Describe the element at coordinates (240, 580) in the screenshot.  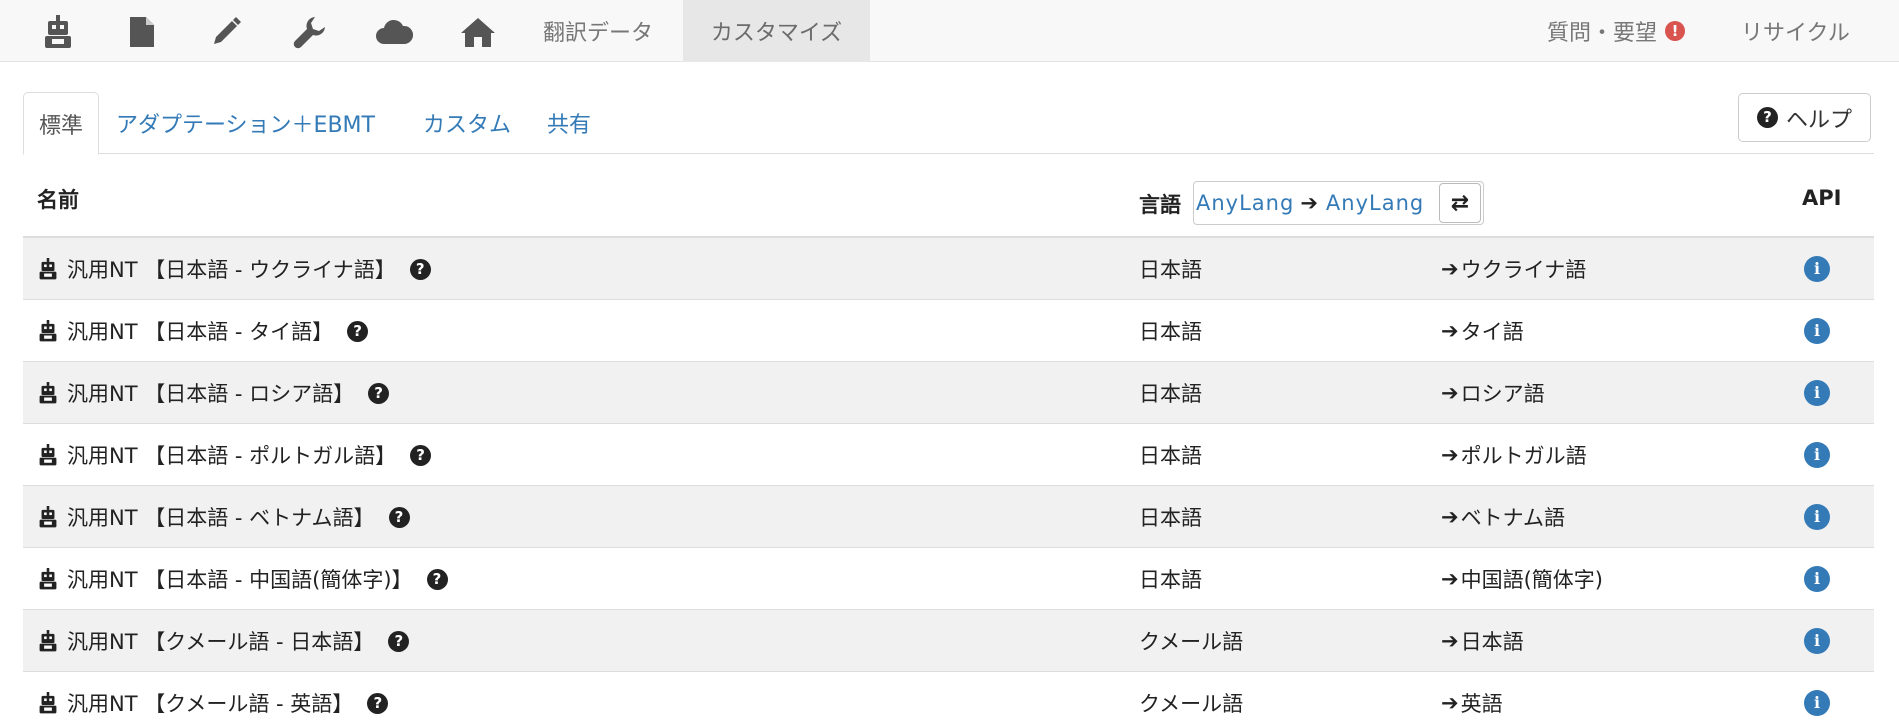
I see `model-name-text: 汎用NT 【日本語 - 中国語(簡体字)】` at that location.